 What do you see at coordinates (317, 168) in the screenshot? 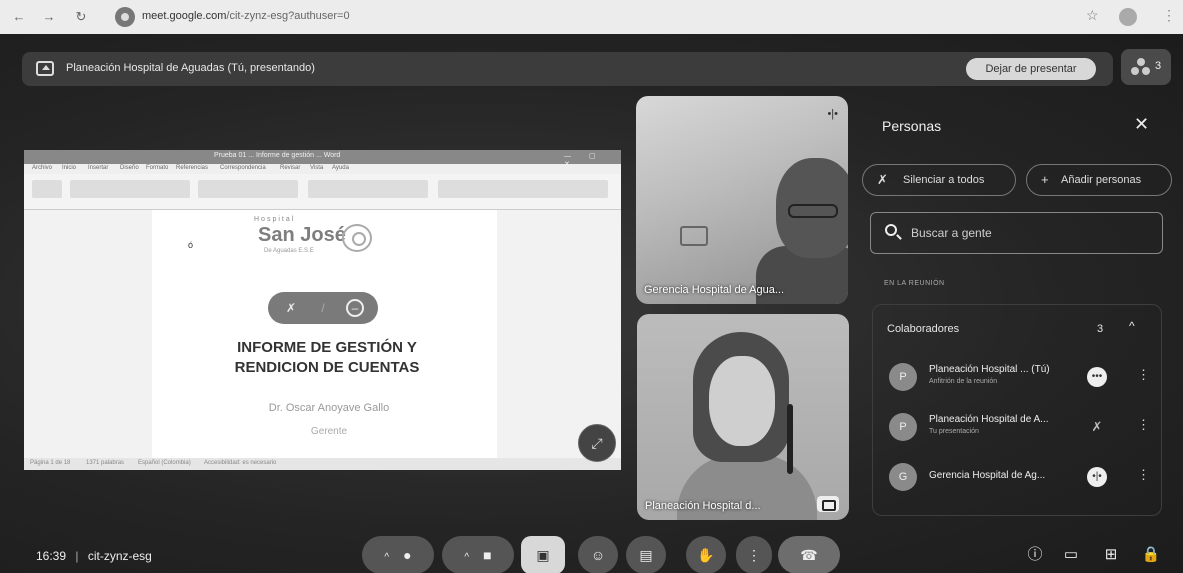
I see `word-tab: Vista` at bounding box center [317, 168].